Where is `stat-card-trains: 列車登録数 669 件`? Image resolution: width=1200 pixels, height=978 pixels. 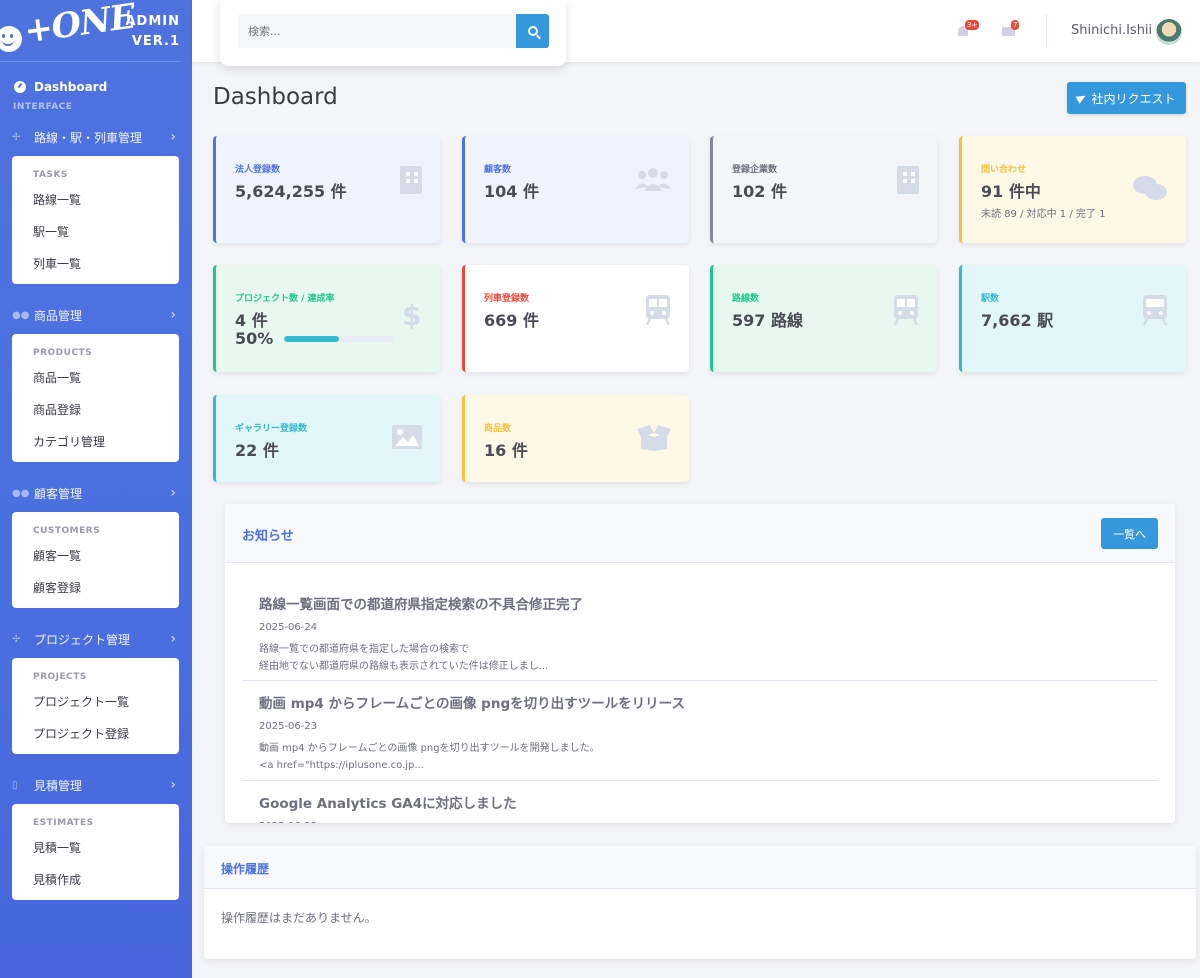
stat-card-trains: 列車登録数 669 件 is located at coordinates (575, 318).